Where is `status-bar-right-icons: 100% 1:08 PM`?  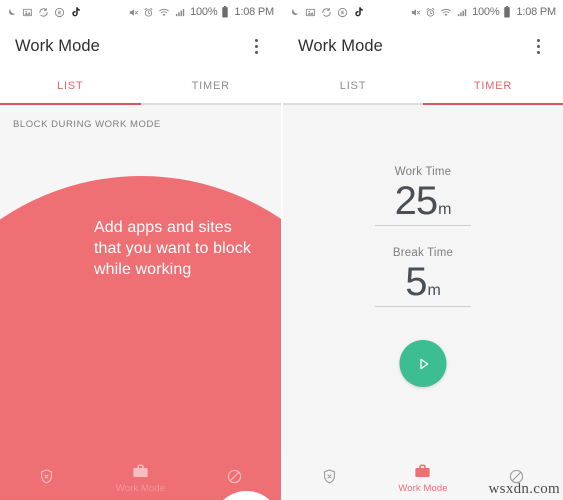 status-bar-right-icons: 100% 1:08 PM is located at coordinates (201, 12).